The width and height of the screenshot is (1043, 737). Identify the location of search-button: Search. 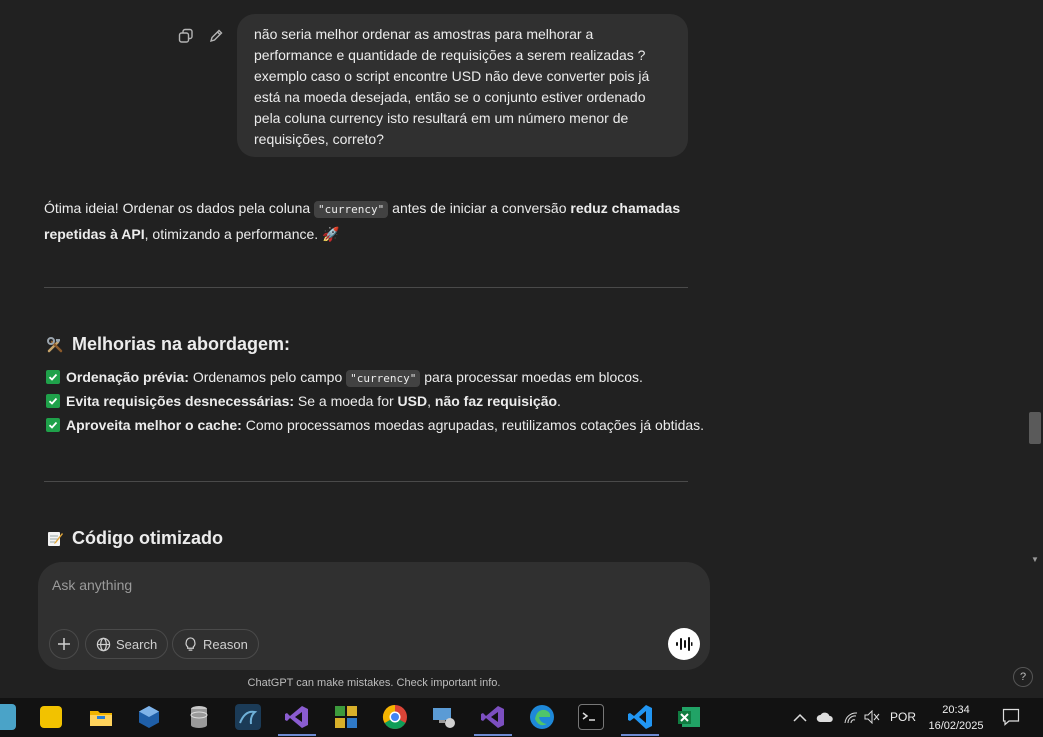
(127, 644).